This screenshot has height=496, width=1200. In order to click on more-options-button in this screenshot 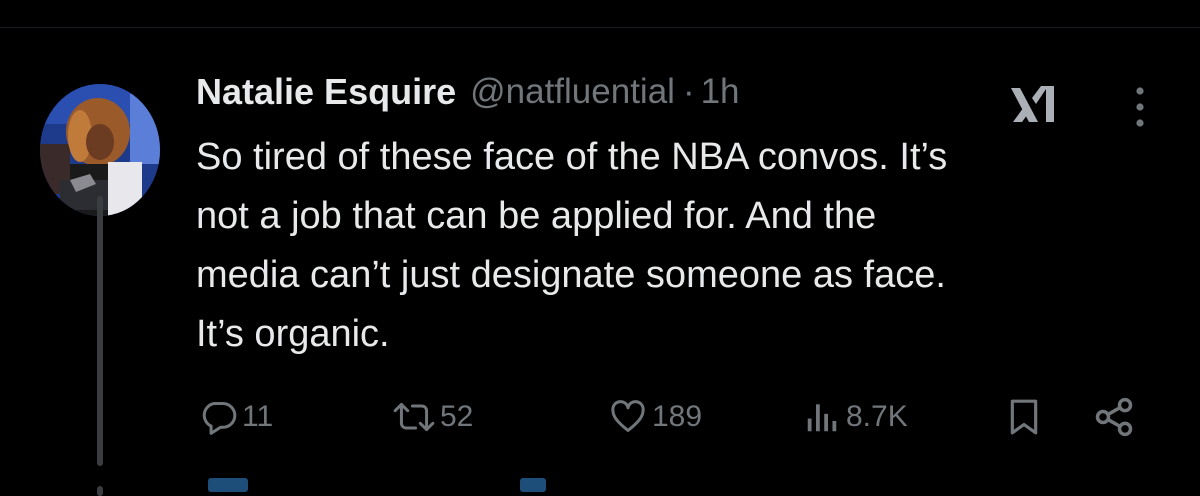, I will do `click(1140, 107)`.